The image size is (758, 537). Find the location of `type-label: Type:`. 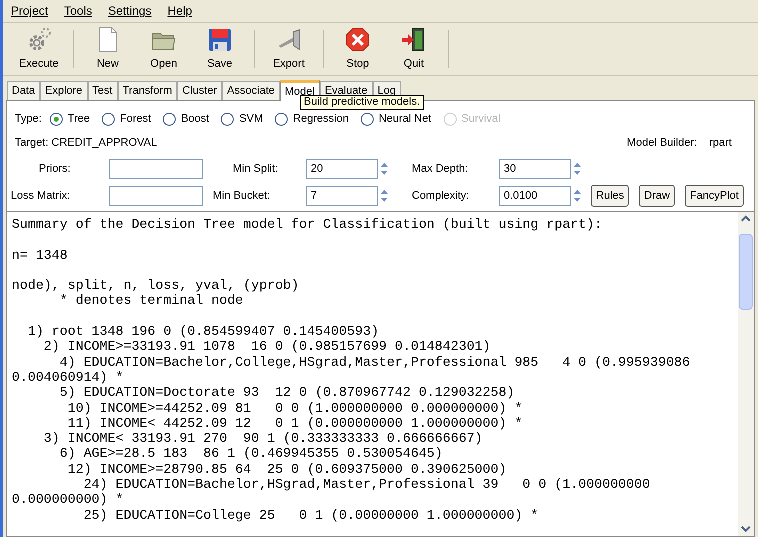

type-label: Type: is located at coordinates (28, 119).